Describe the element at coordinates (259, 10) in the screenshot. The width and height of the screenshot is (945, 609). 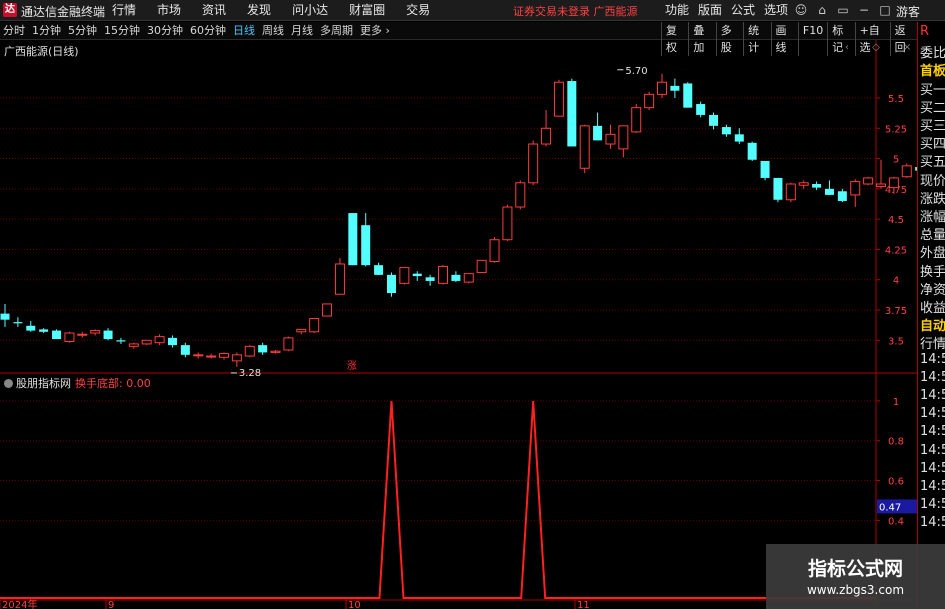
I see `menu-item: 发现` at that location.